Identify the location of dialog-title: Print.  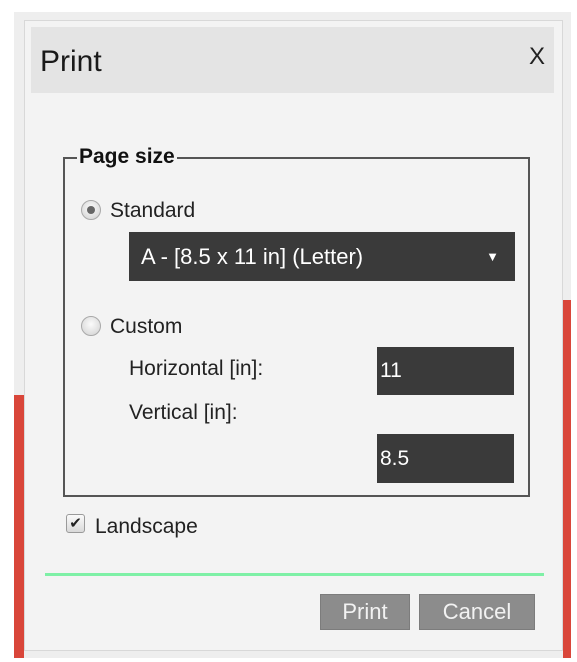
(71, 61).